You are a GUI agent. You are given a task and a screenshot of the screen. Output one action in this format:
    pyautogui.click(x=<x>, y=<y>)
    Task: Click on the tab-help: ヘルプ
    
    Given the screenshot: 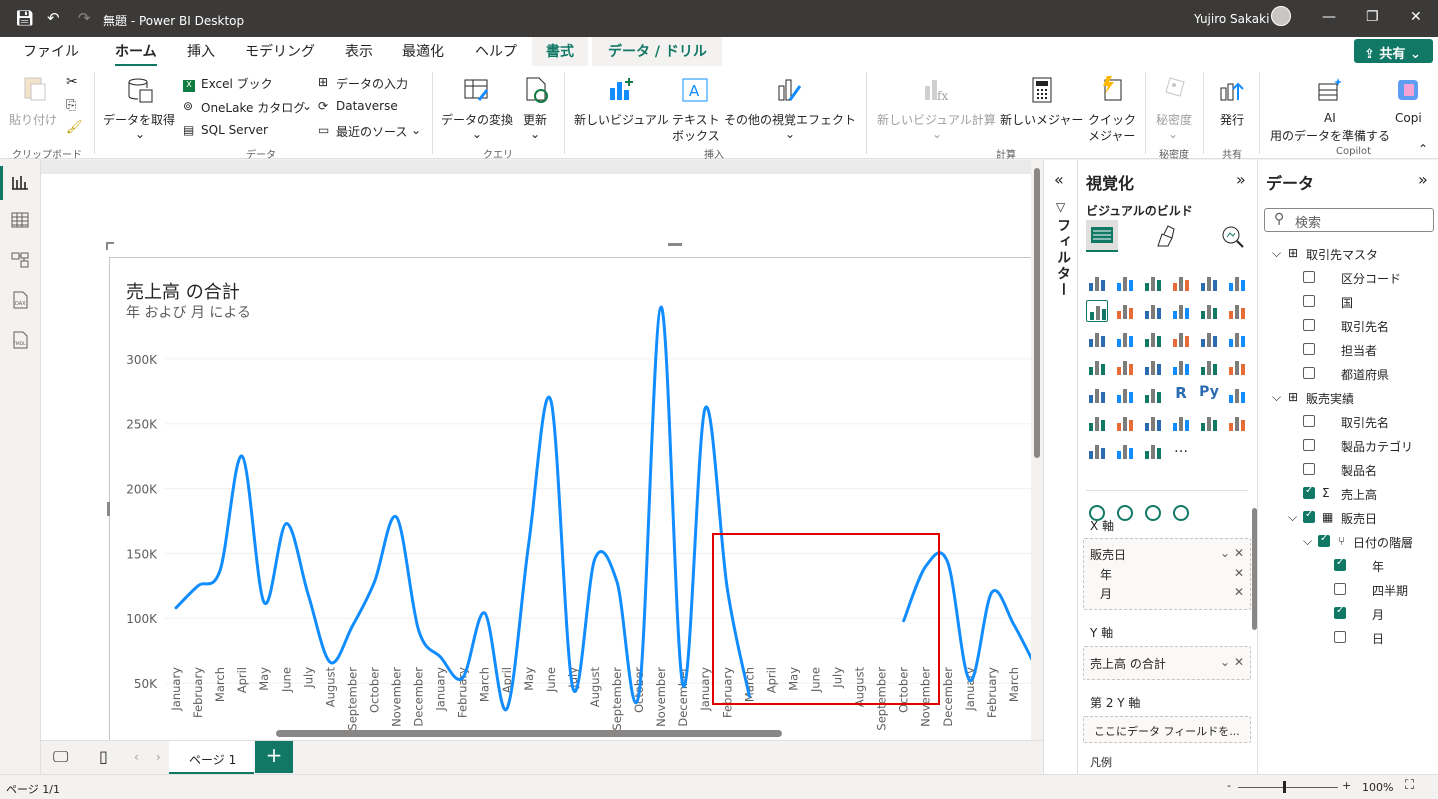 What is the action you would take?
    pyautogui.click(x=496, y=51)
    